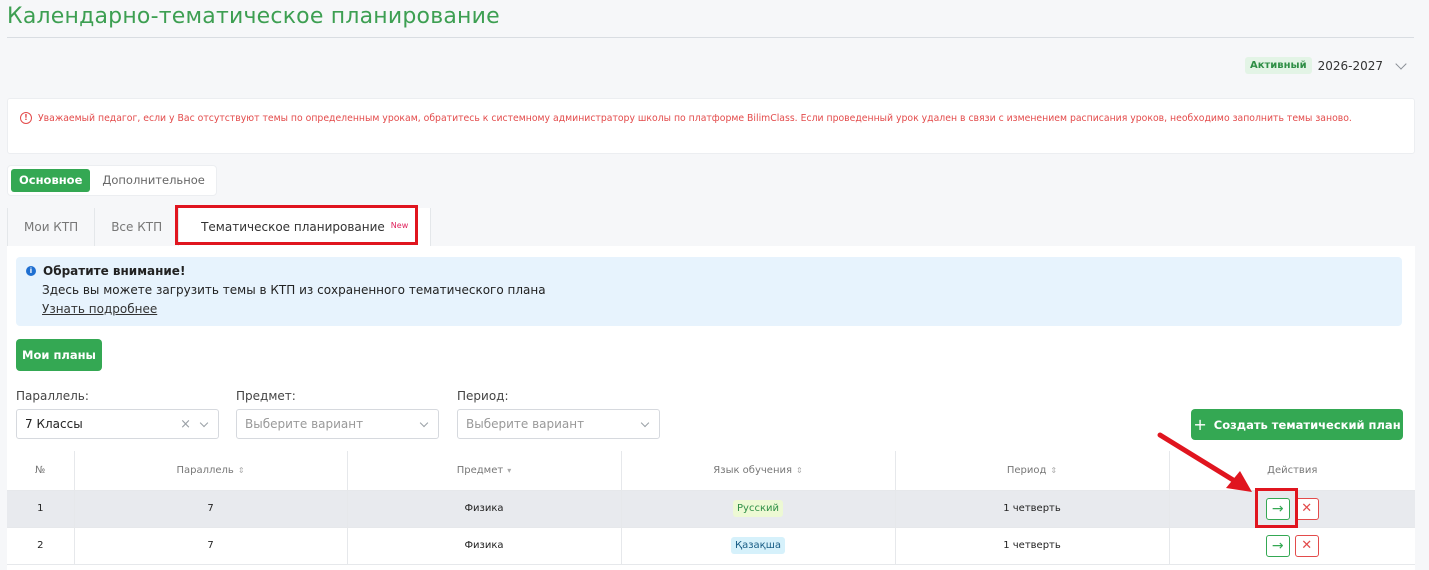  Describe the element at coordinates (31, 271) in the screenshot. I see `info-icon: i` at that location.